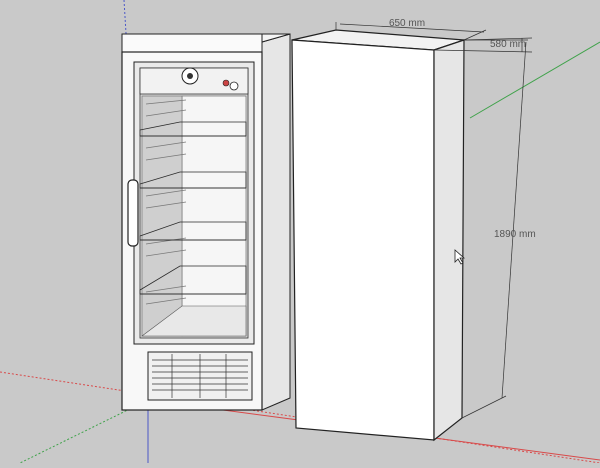 Image resolution: width=600 pixels, height=468 pixels. What do you see at coordinates (192, 43) in the screenshot?
I see `fridge-top-band` at bounding box center [192, 43].